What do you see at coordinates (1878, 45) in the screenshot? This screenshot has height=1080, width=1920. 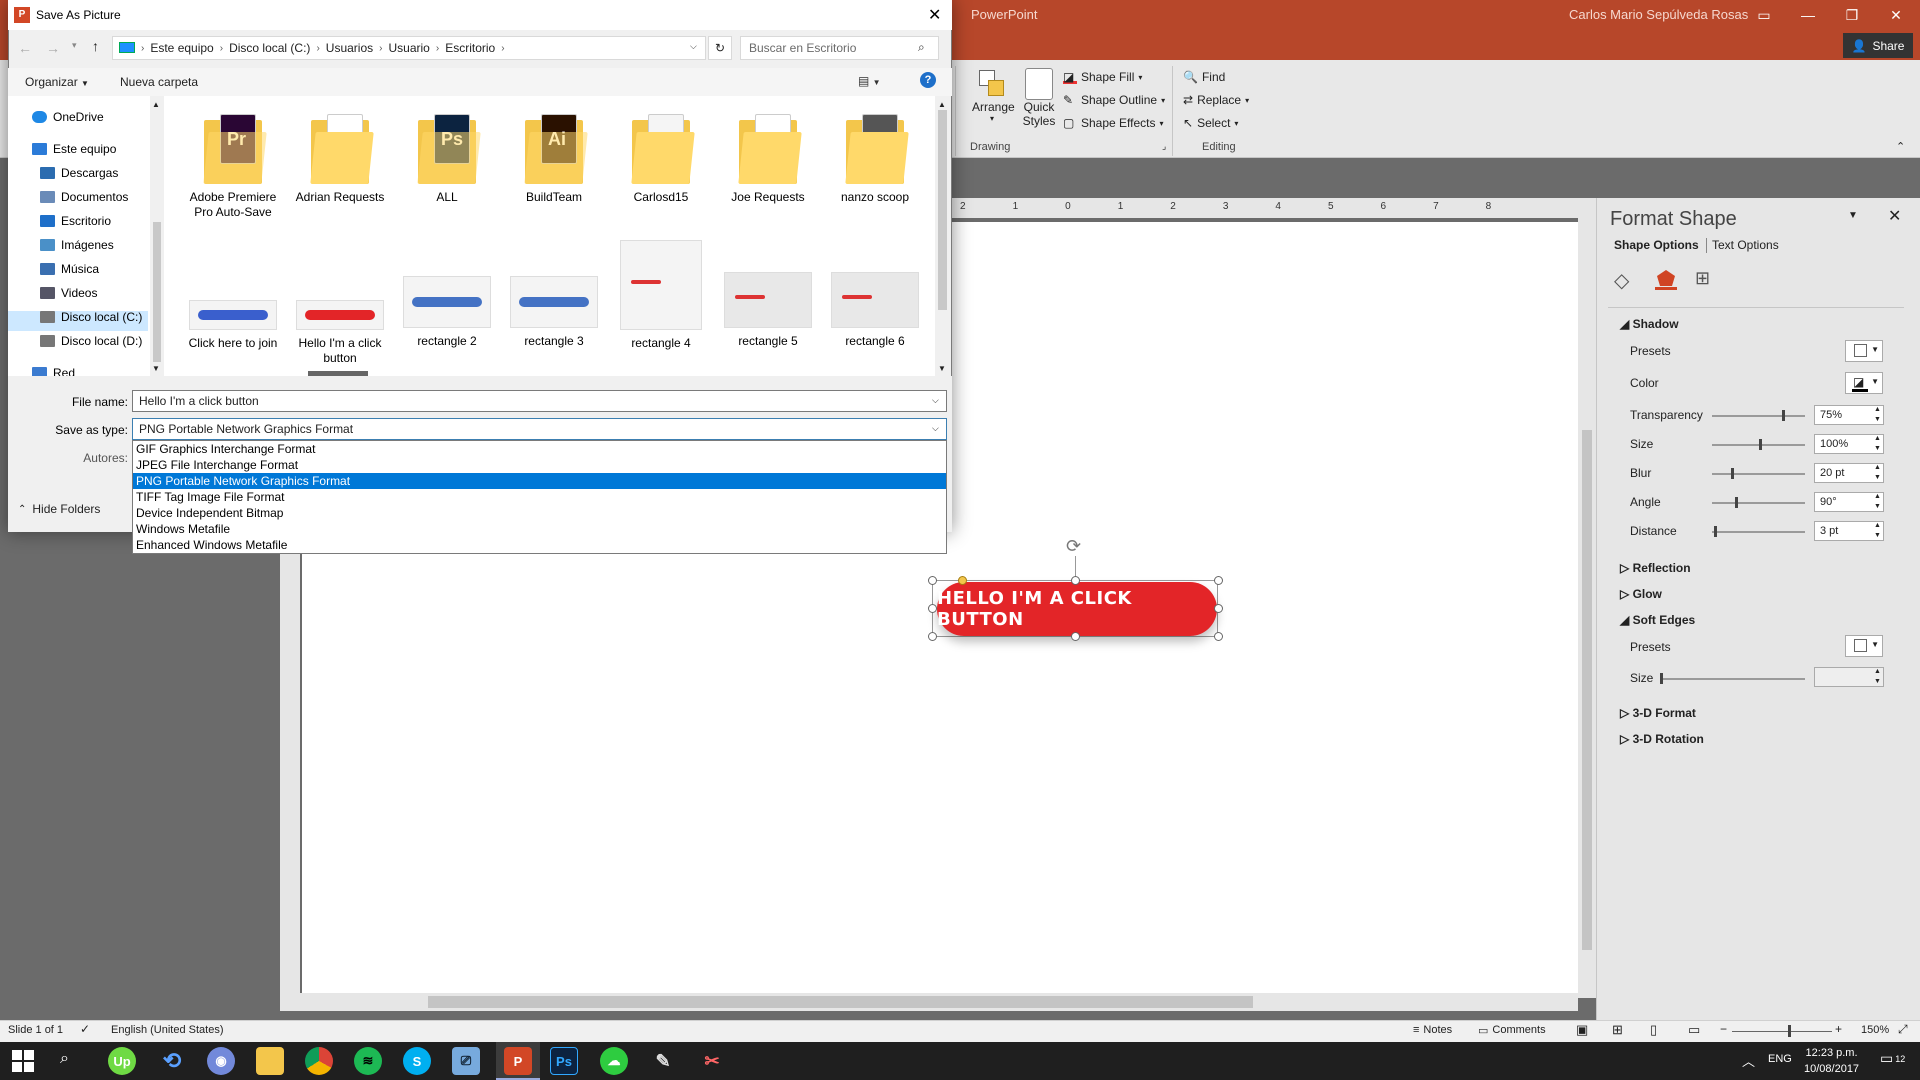 I see `share-button: 👤 Share` at bounding box center [1878, 45].